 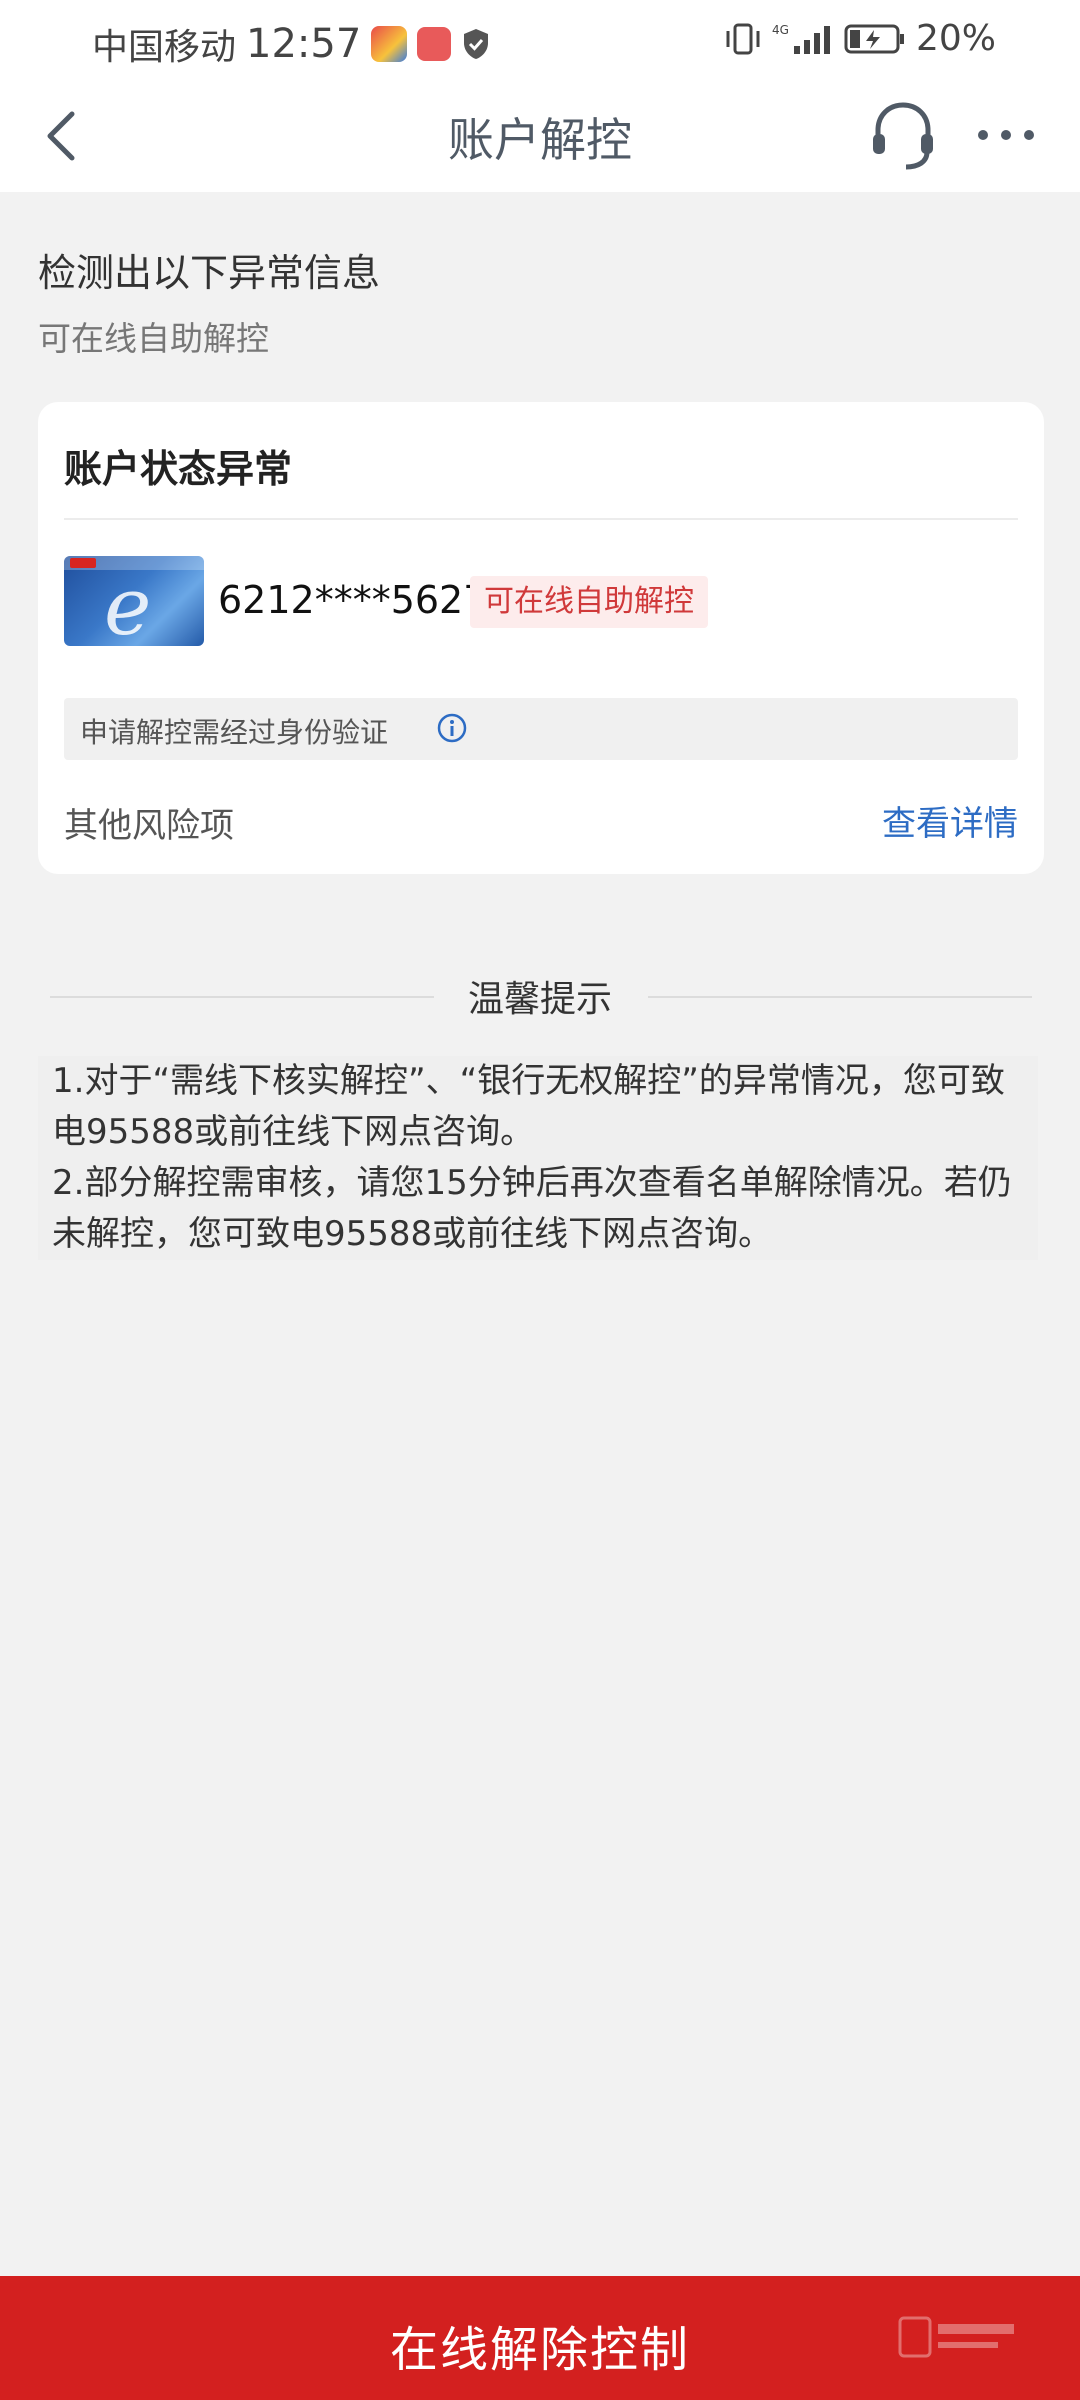 What do you see at coordinates (903, 136) in the screenshot?
I see `customer-service-icon` at bounding box center [903, 136].